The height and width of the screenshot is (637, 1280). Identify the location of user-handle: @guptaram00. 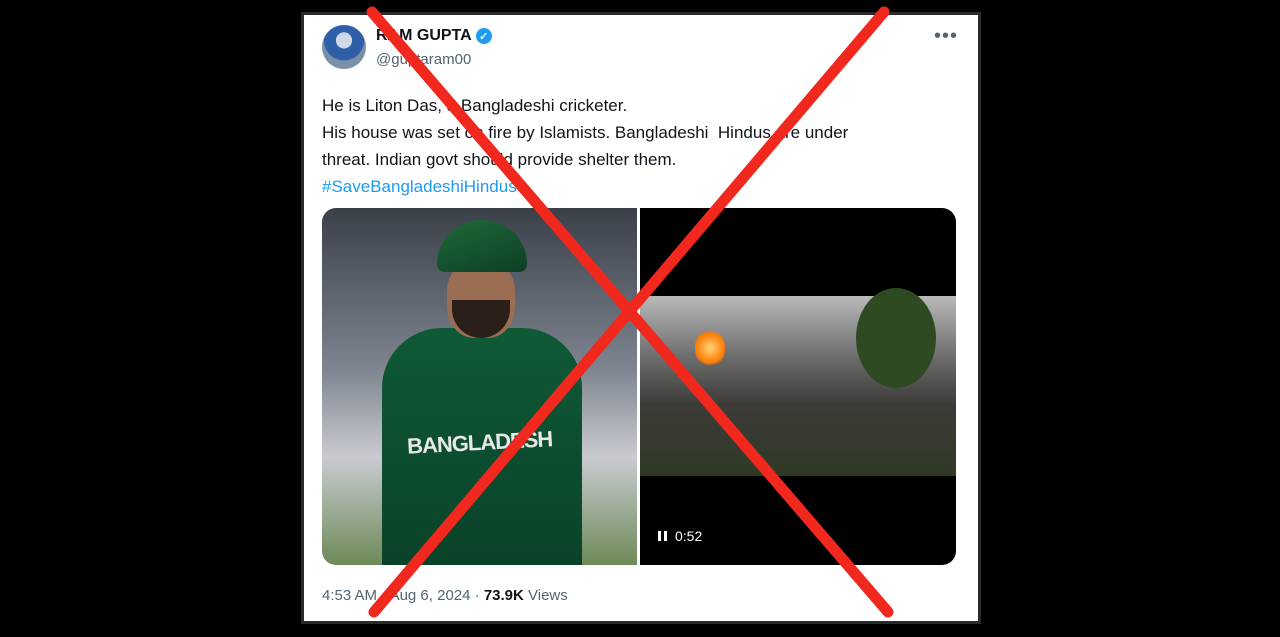
(423, 59).